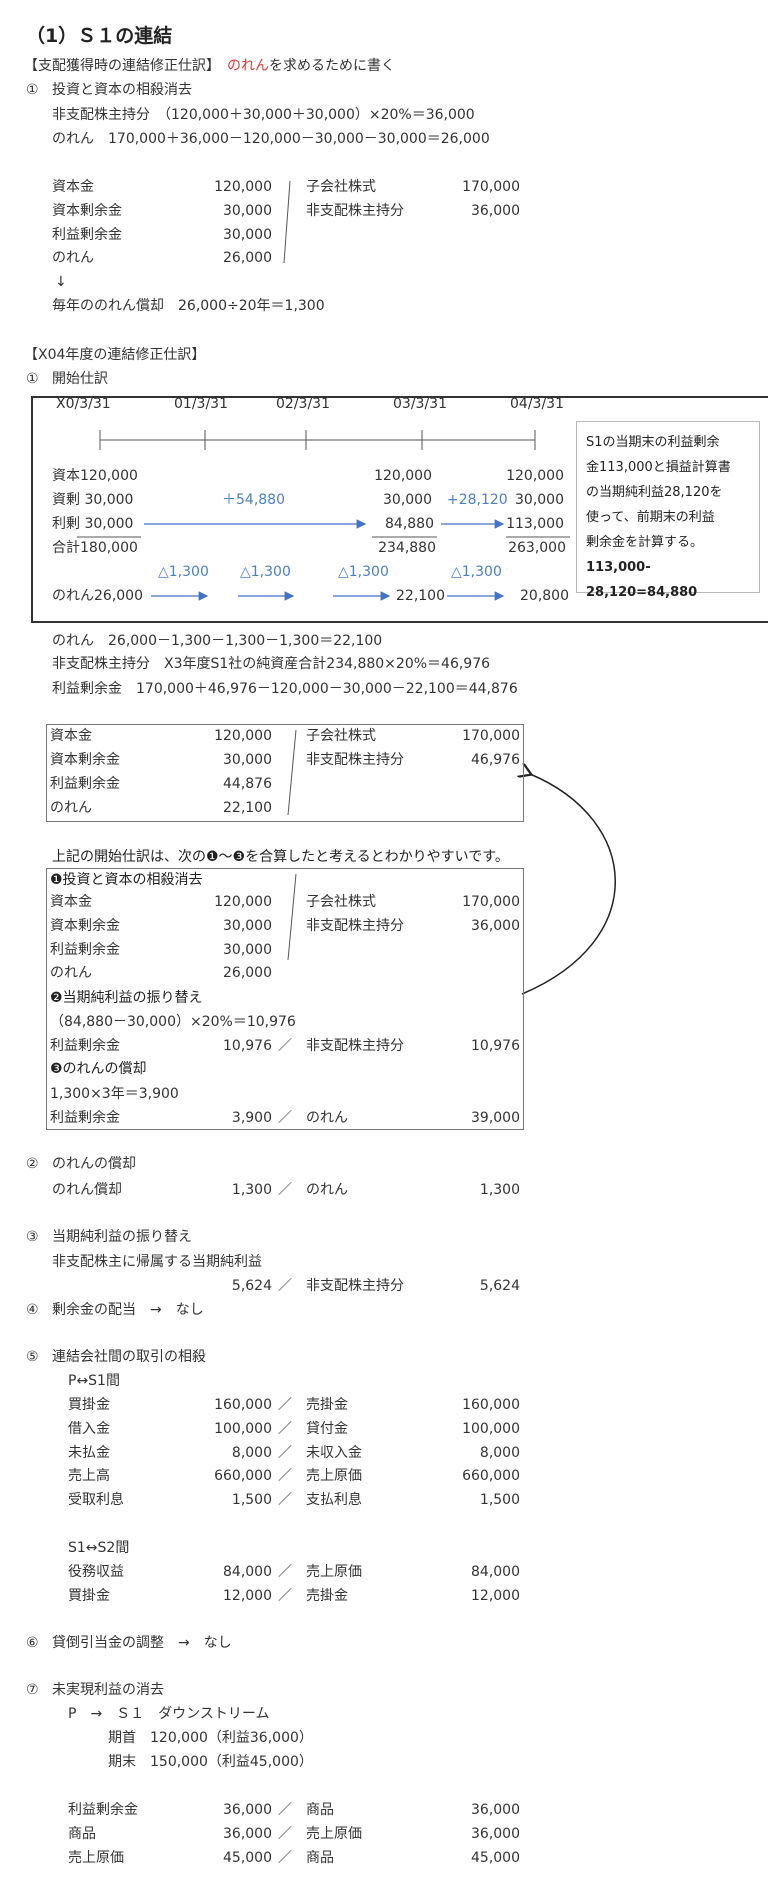 The width and height of the screenshot is (768, 1894). What do you see at coordinates (499, 1190) in the screenshot?
I see `credit-amount: 1,300` at bounding box center [499, 1190].